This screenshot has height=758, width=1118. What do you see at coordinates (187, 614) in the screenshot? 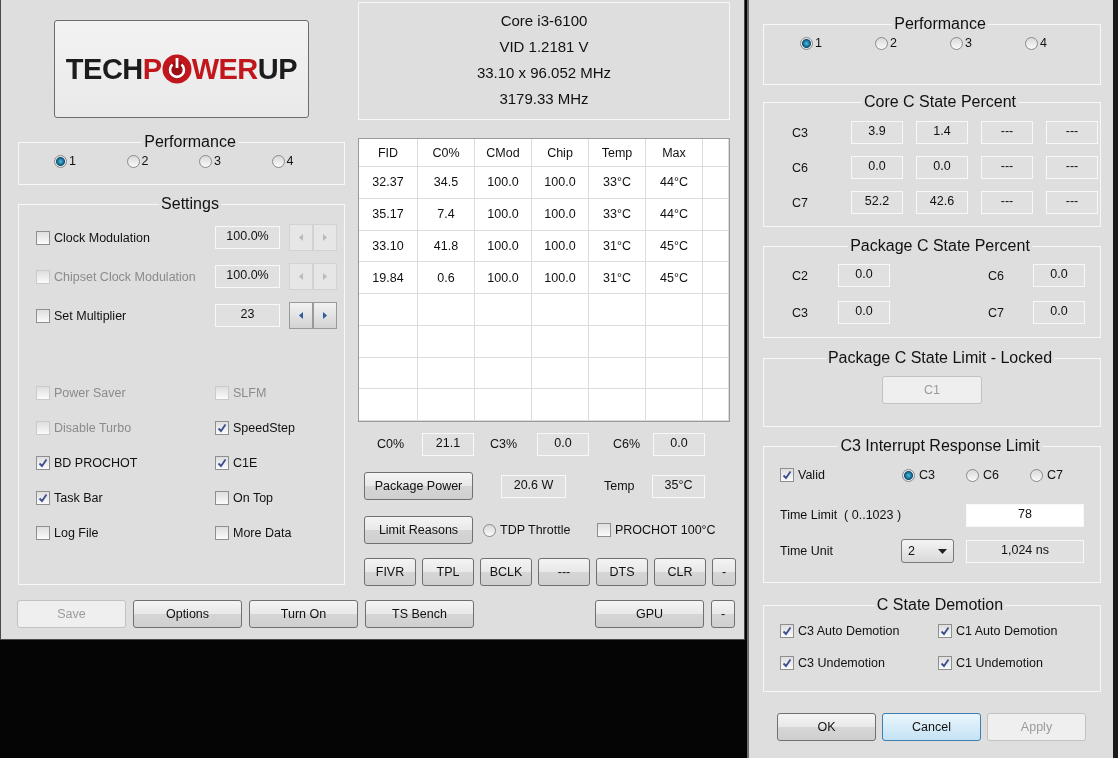
I see `action-button: Options` at bounding box center [187, 614].